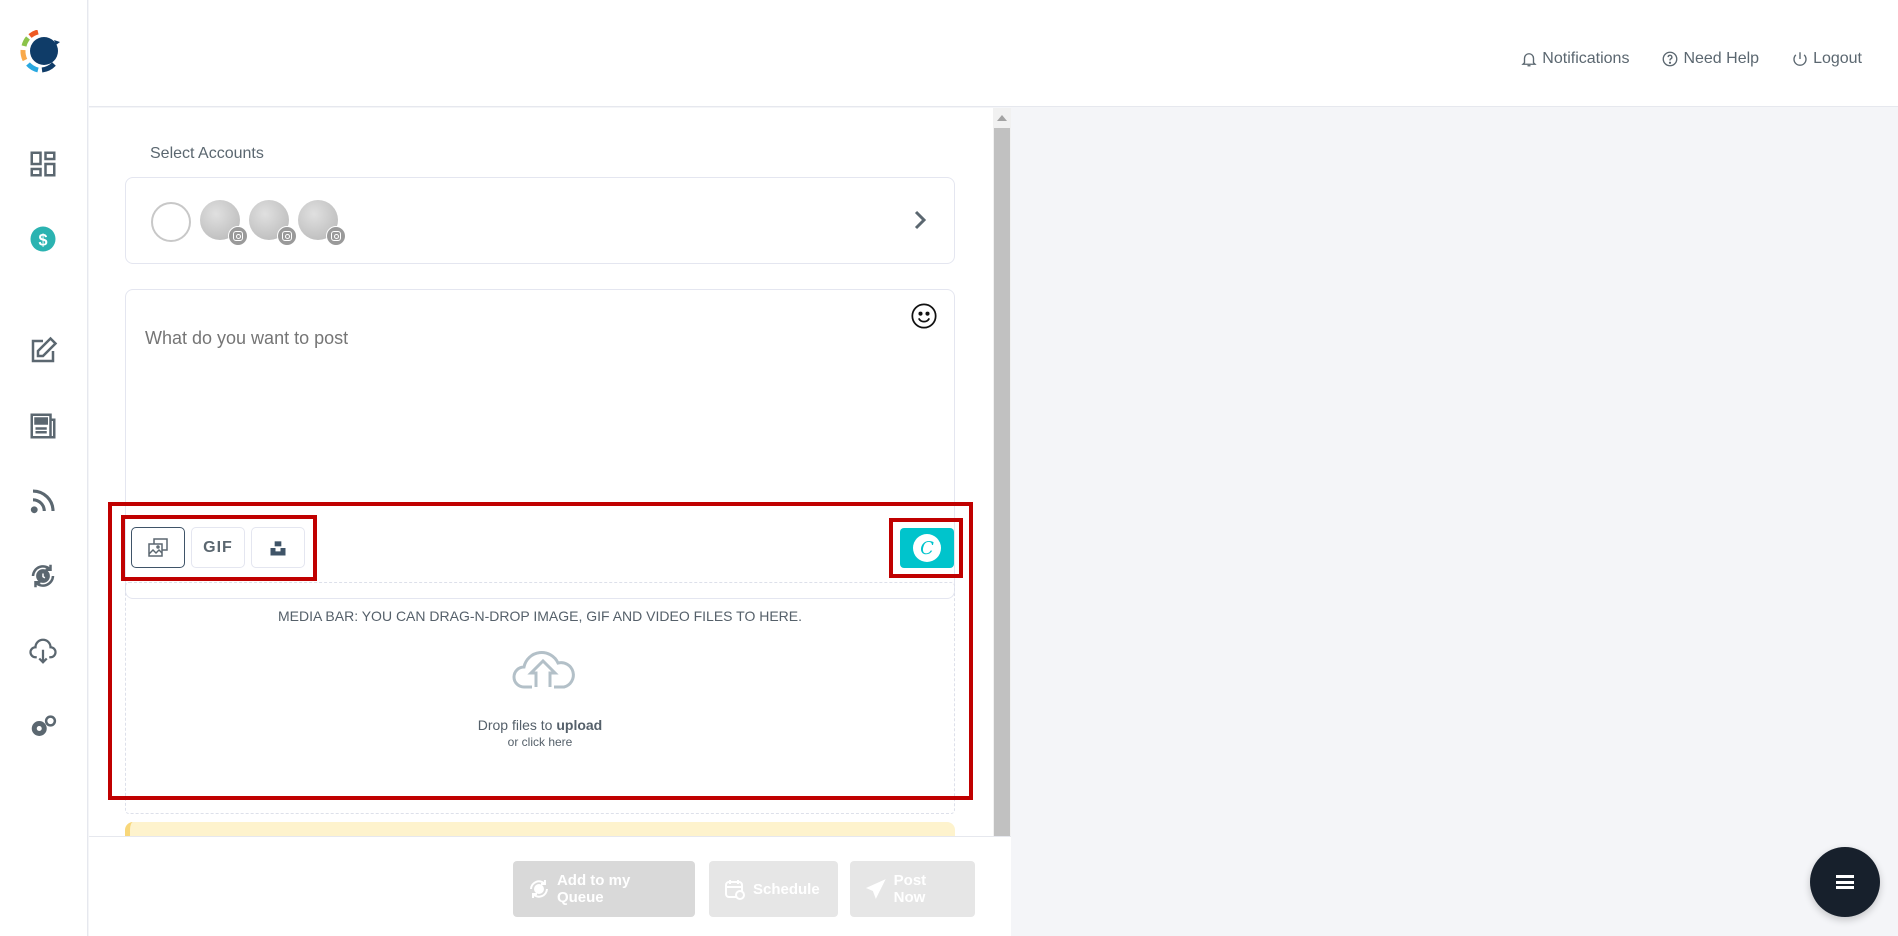  I want to click on post-now-button: Post Now, so click(912, 889).